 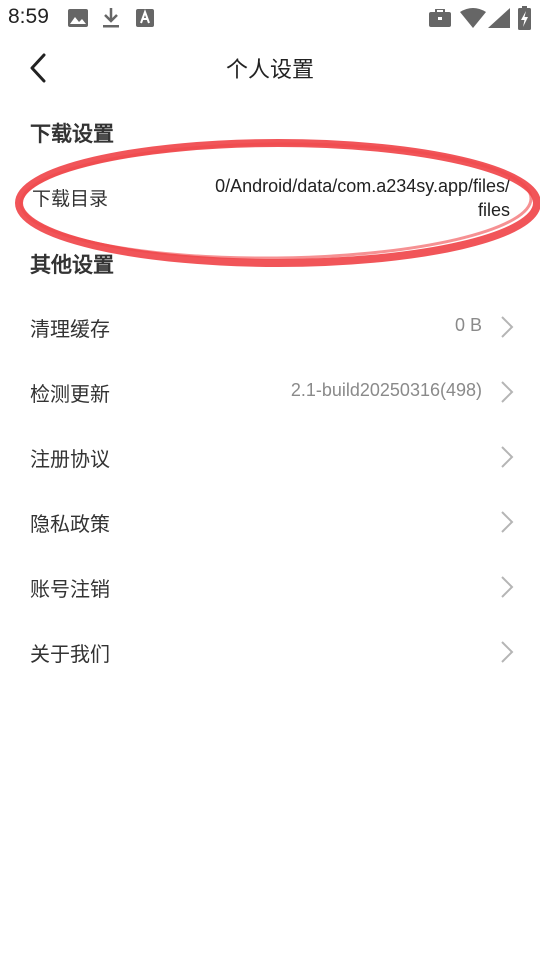 I want to click on status-bar: 8:59, so click(x=270, y=18).